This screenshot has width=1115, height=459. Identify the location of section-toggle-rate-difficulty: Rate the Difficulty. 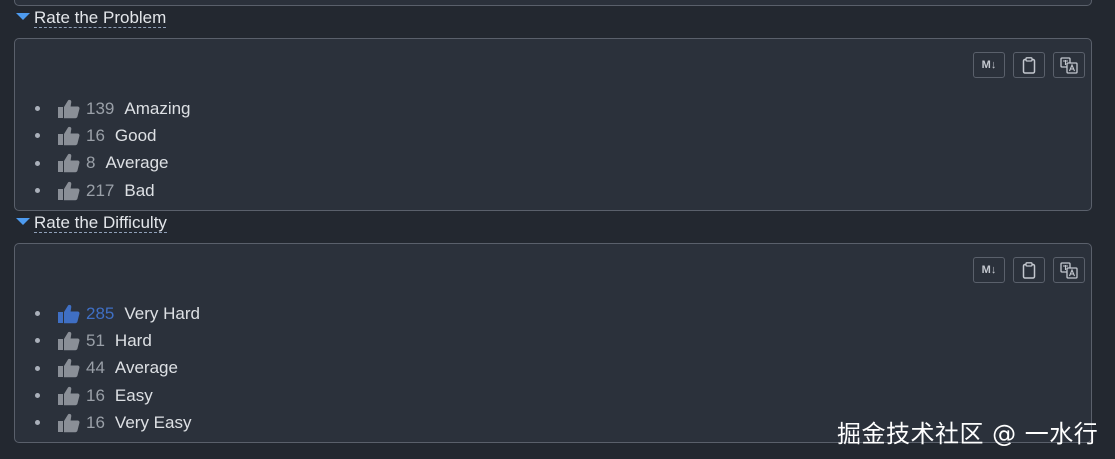
(91, 223).